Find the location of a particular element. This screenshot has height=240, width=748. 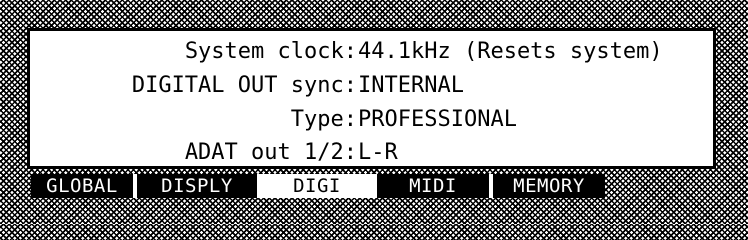

type-label: Type: is located at coordinates (323, 119).